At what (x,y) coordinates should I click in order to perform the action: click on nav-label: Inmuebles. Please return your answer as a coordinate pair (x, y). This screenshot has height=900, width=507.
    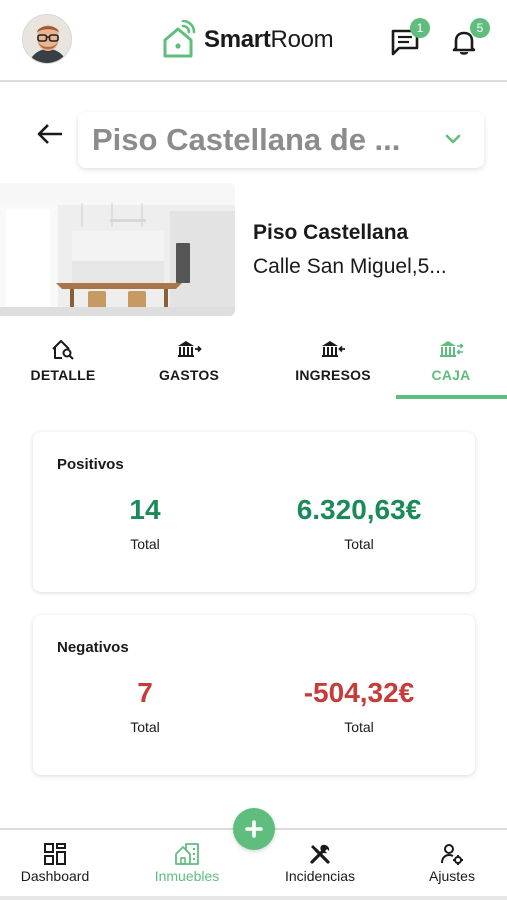
    Looking at the image, I should click on (187, 876).